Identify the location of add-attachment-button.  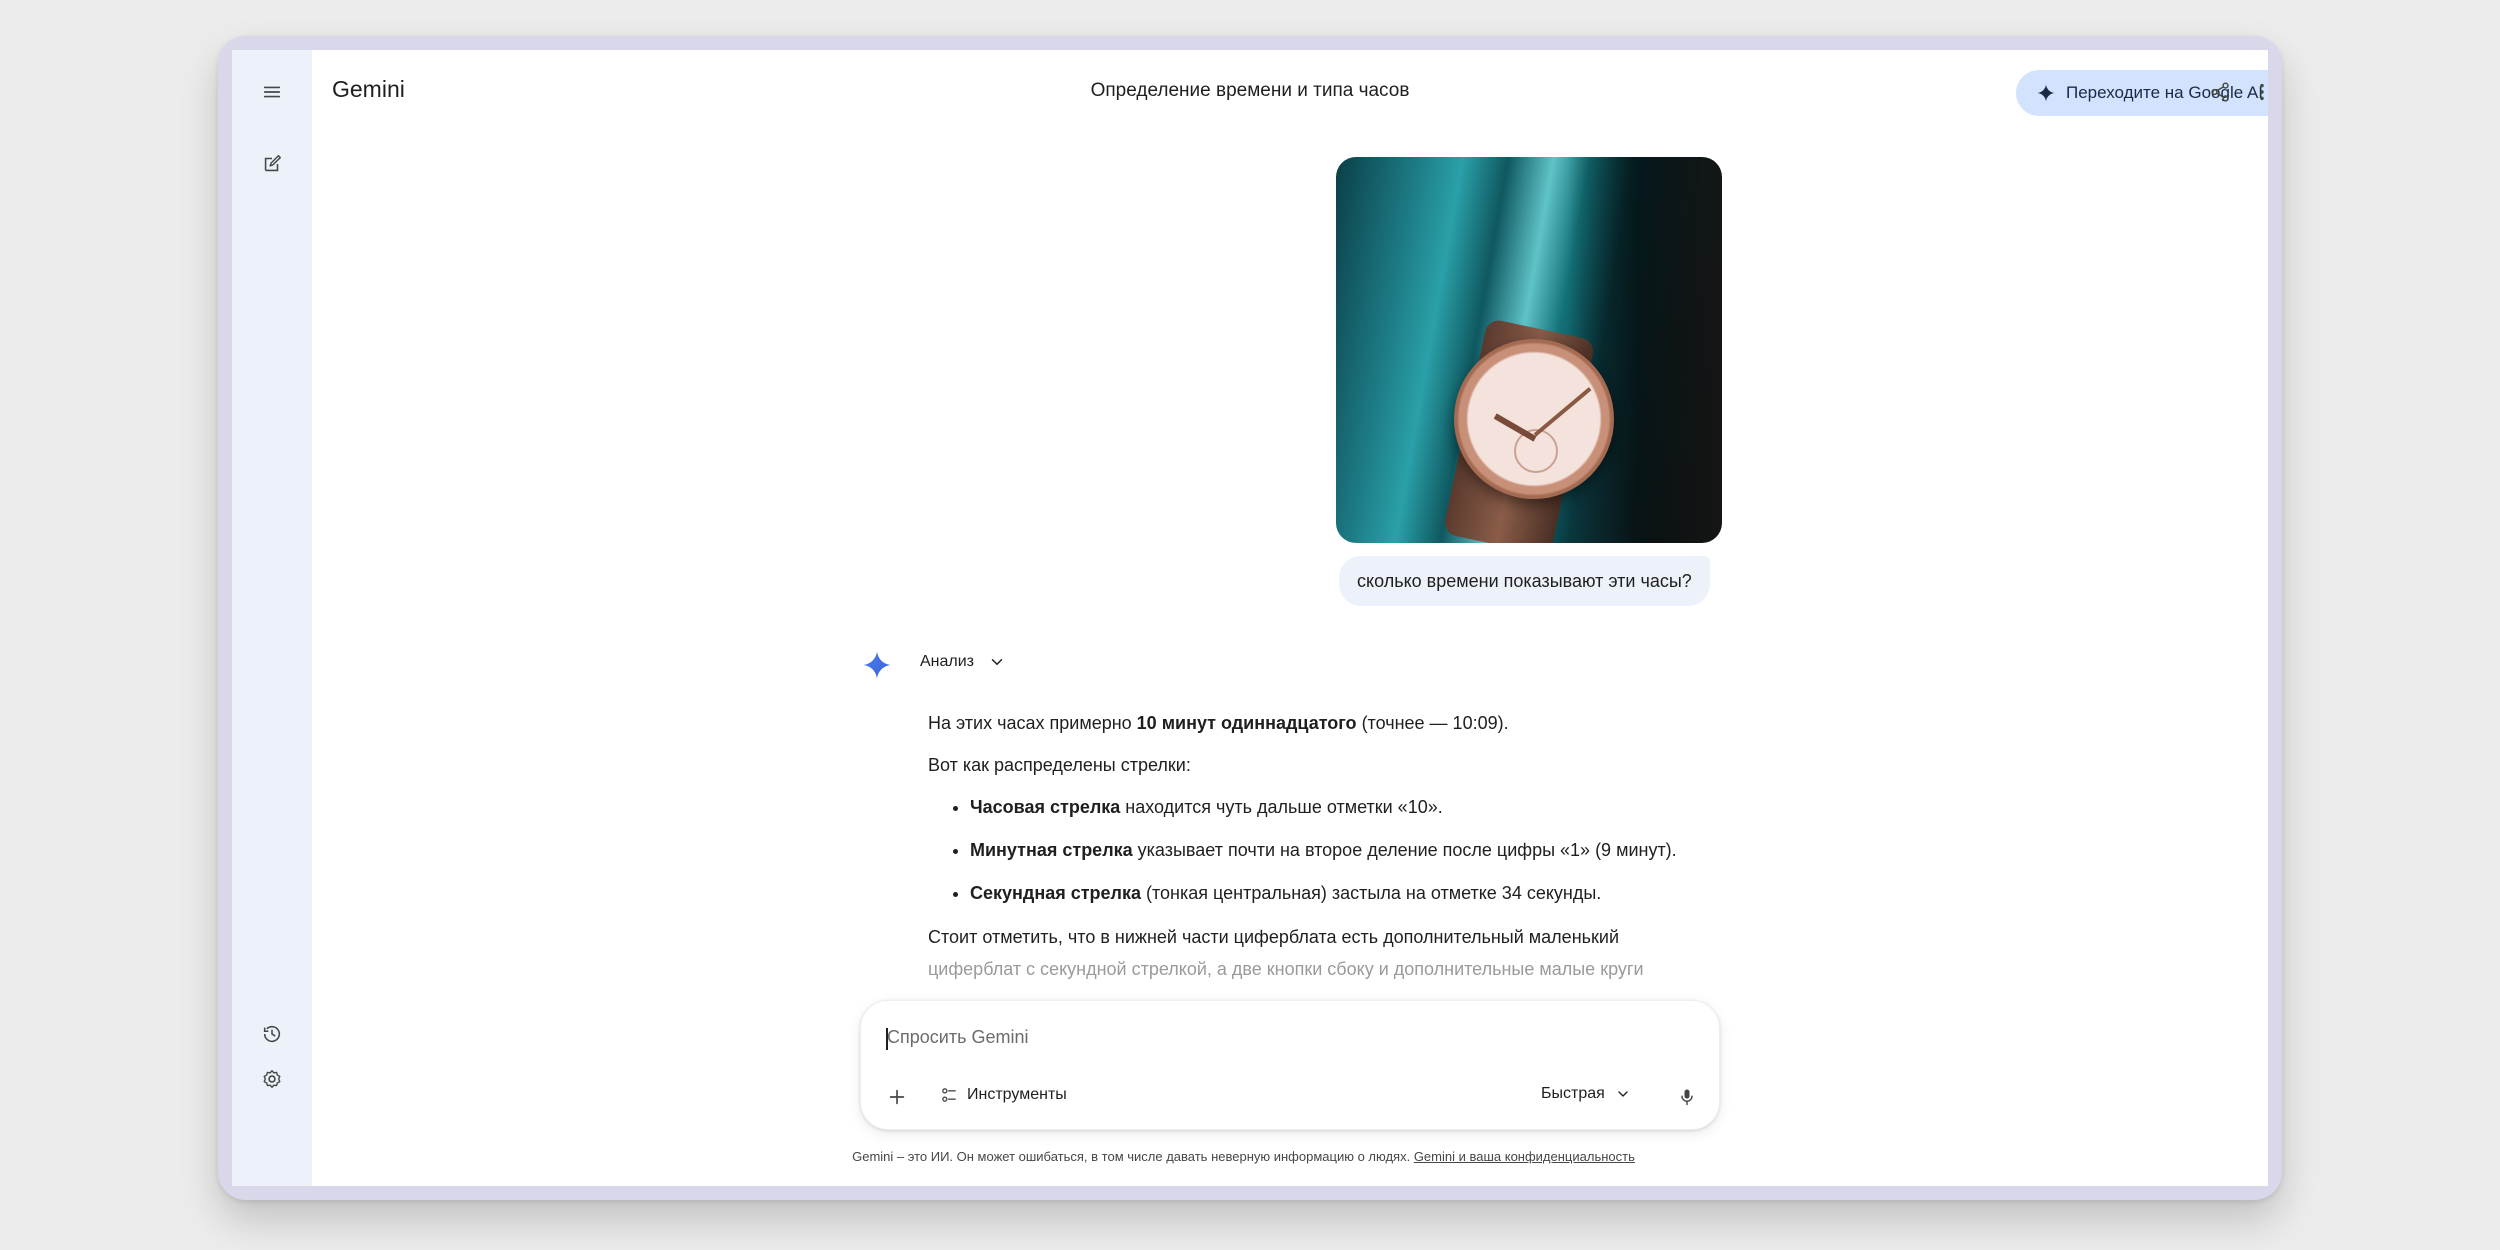
(897, 1097).